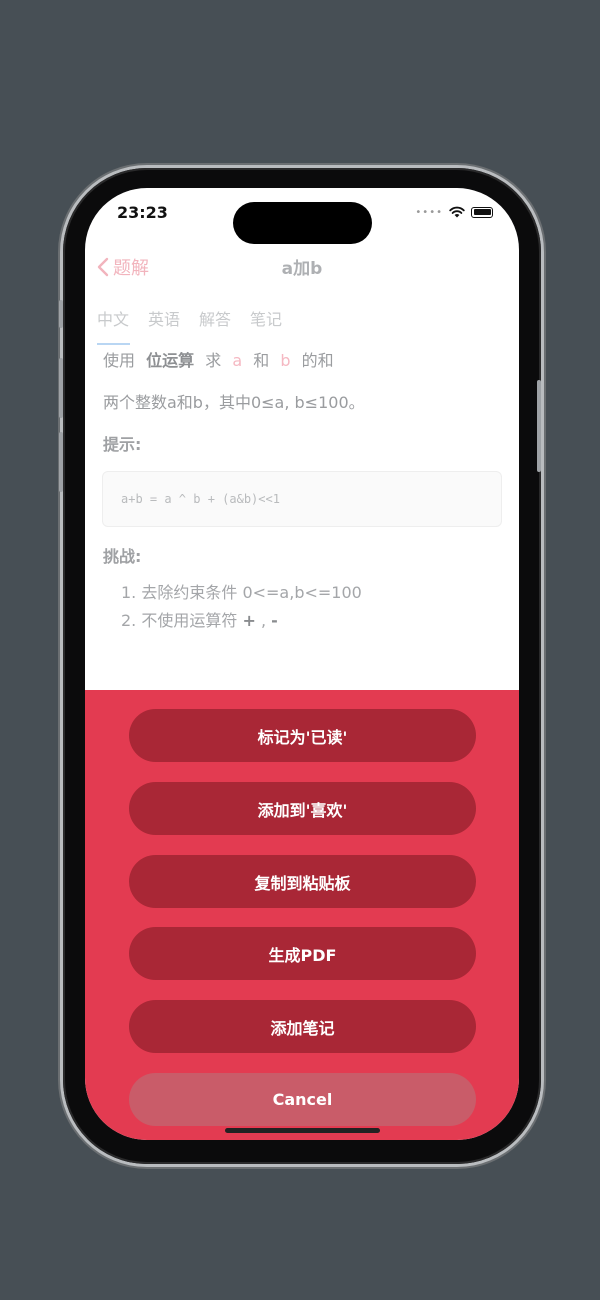  I want to click on battery-icon, so click(482, 212).